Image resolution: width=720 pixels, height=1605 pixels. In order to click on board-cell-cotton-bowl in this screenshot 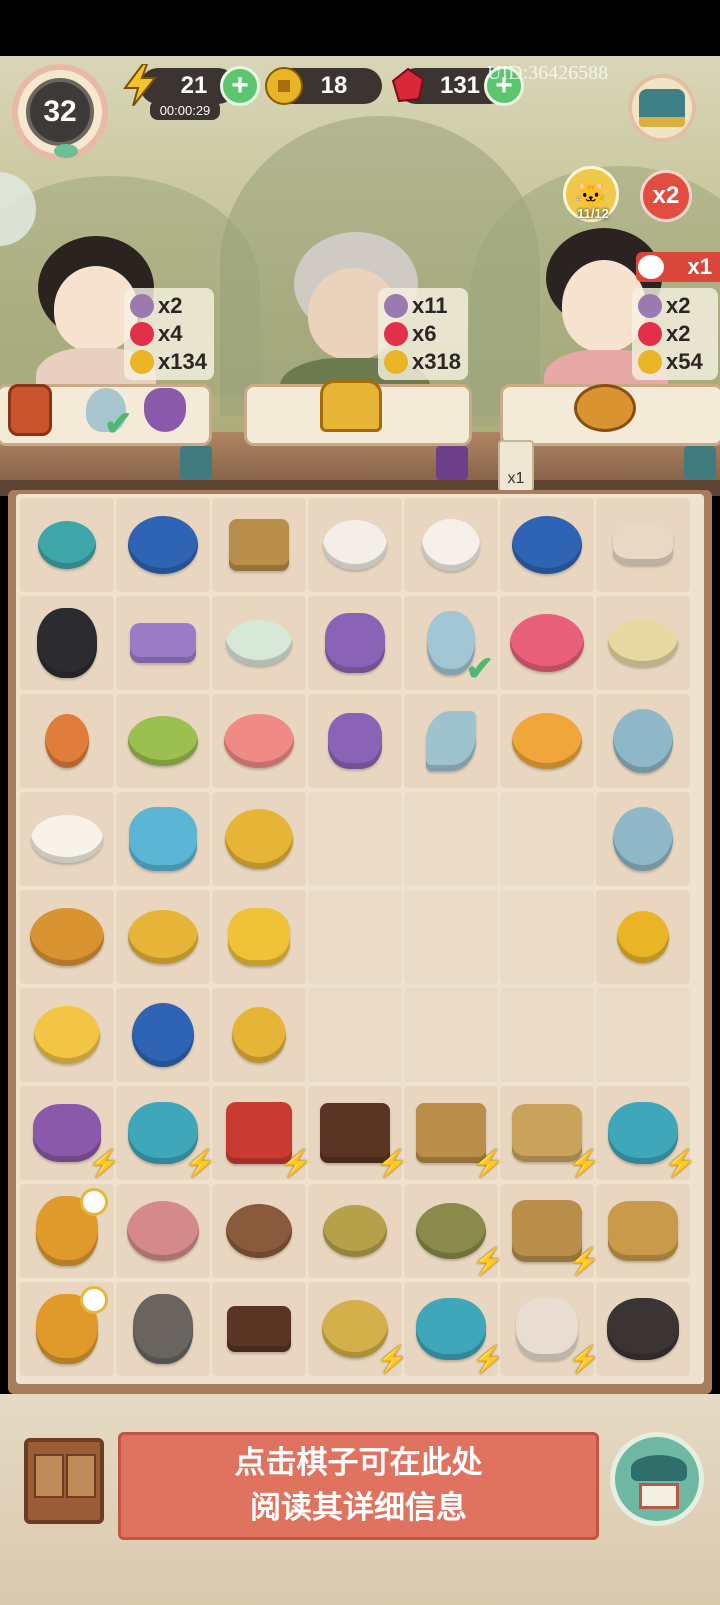, I will do `click(355, 545)`.